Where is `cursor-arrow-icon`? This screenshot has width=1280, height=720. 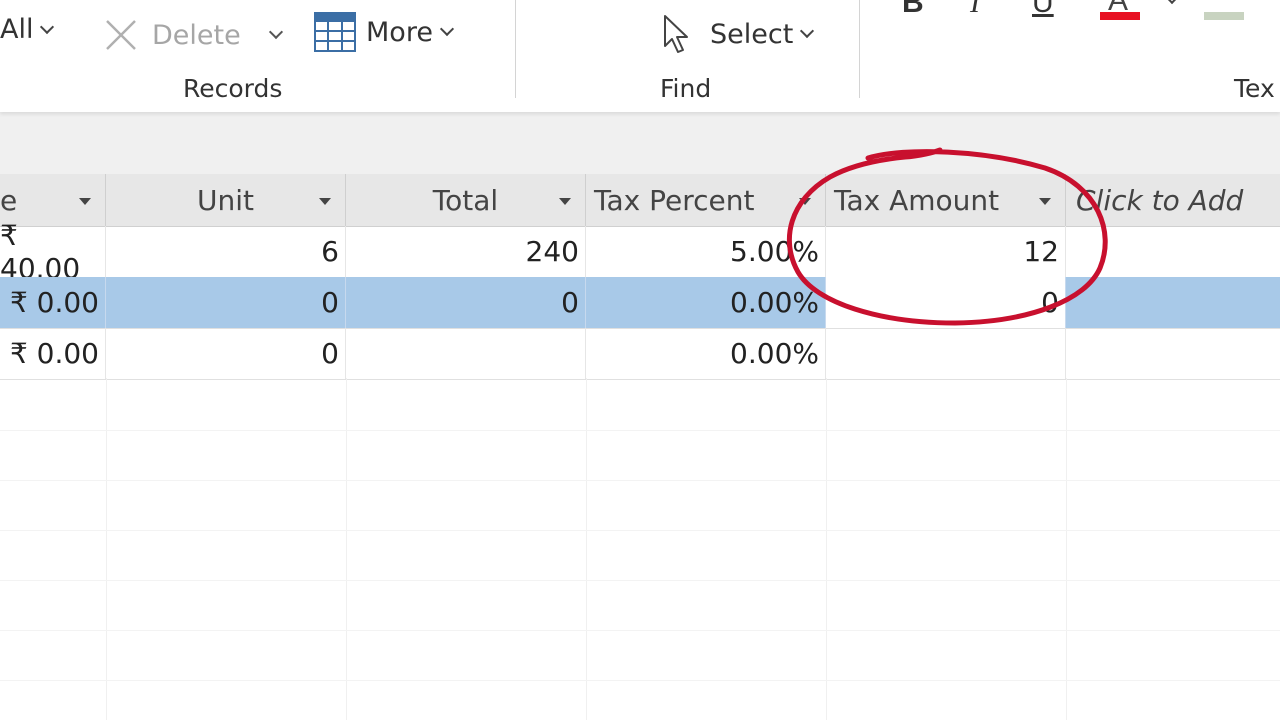 cursor-arrow-icon is located at coordinates (676, 34).